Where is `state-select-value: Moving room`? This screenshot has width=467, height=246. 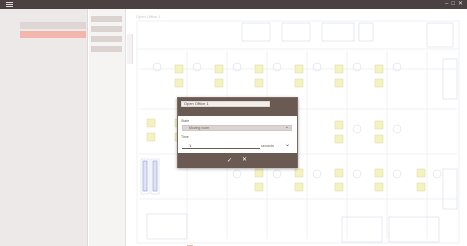
state-select-value: Moving room is located at coordinates (199, 128).